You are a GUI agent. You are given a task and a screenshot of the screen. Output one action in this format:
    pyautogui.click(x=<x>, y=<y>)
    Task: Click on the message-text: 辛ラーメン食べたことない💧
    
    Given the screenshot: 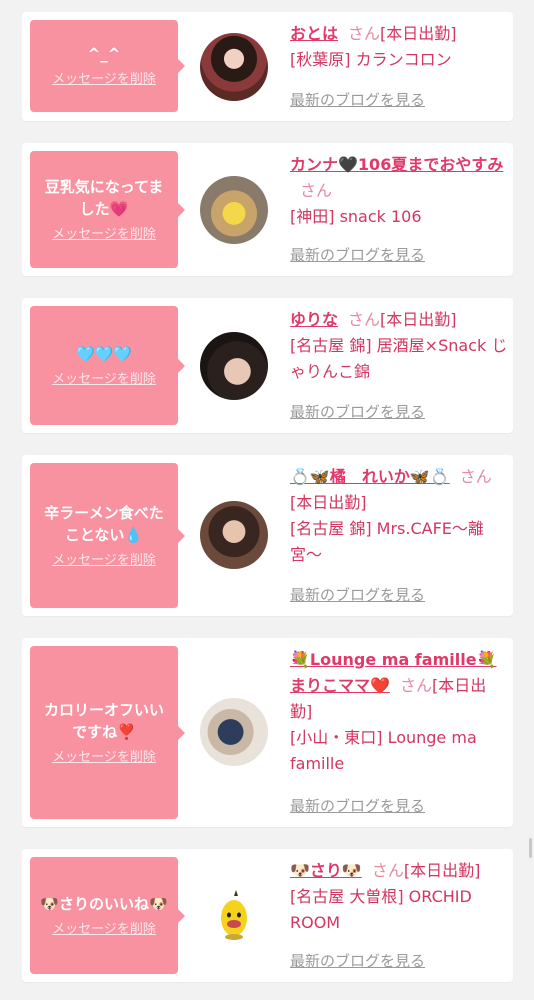 What is the action you would take?
    pyautogui.click(x=104, y=523)
    